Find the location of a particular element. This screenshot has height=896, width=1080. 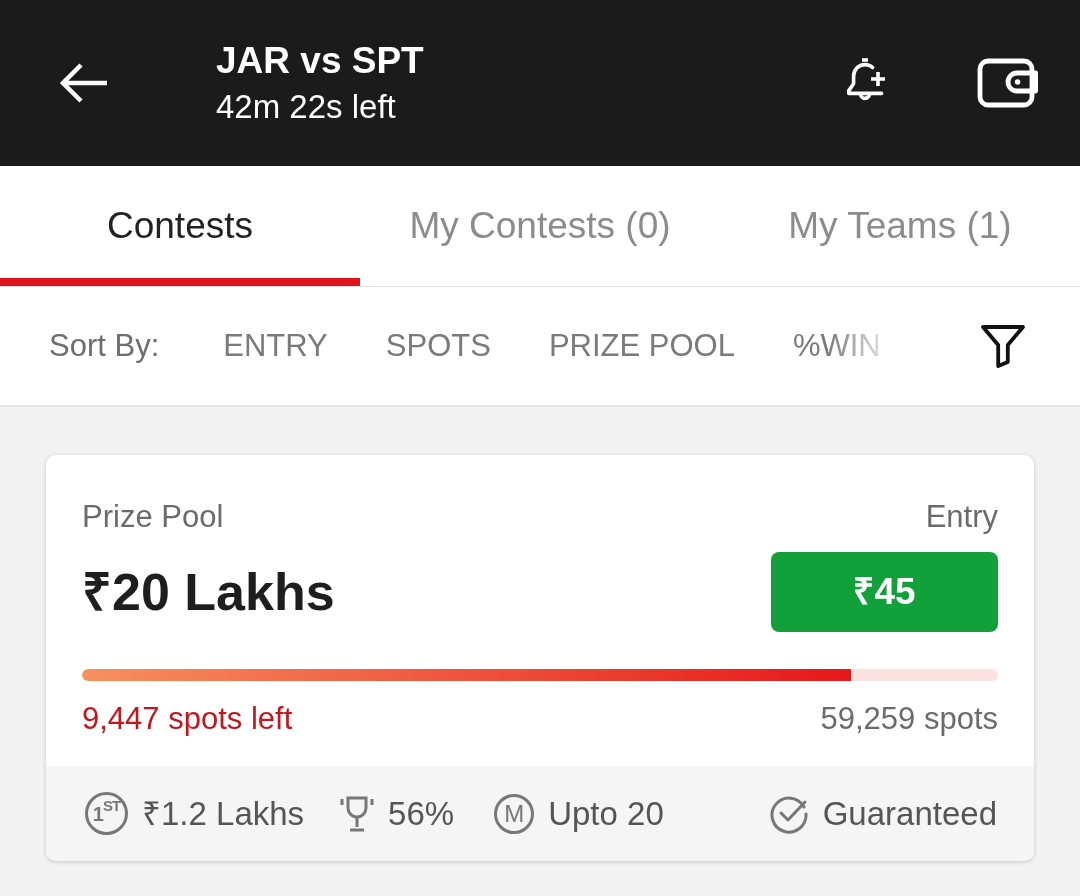

feature-text: 56% is located at coordinates (421, 813).